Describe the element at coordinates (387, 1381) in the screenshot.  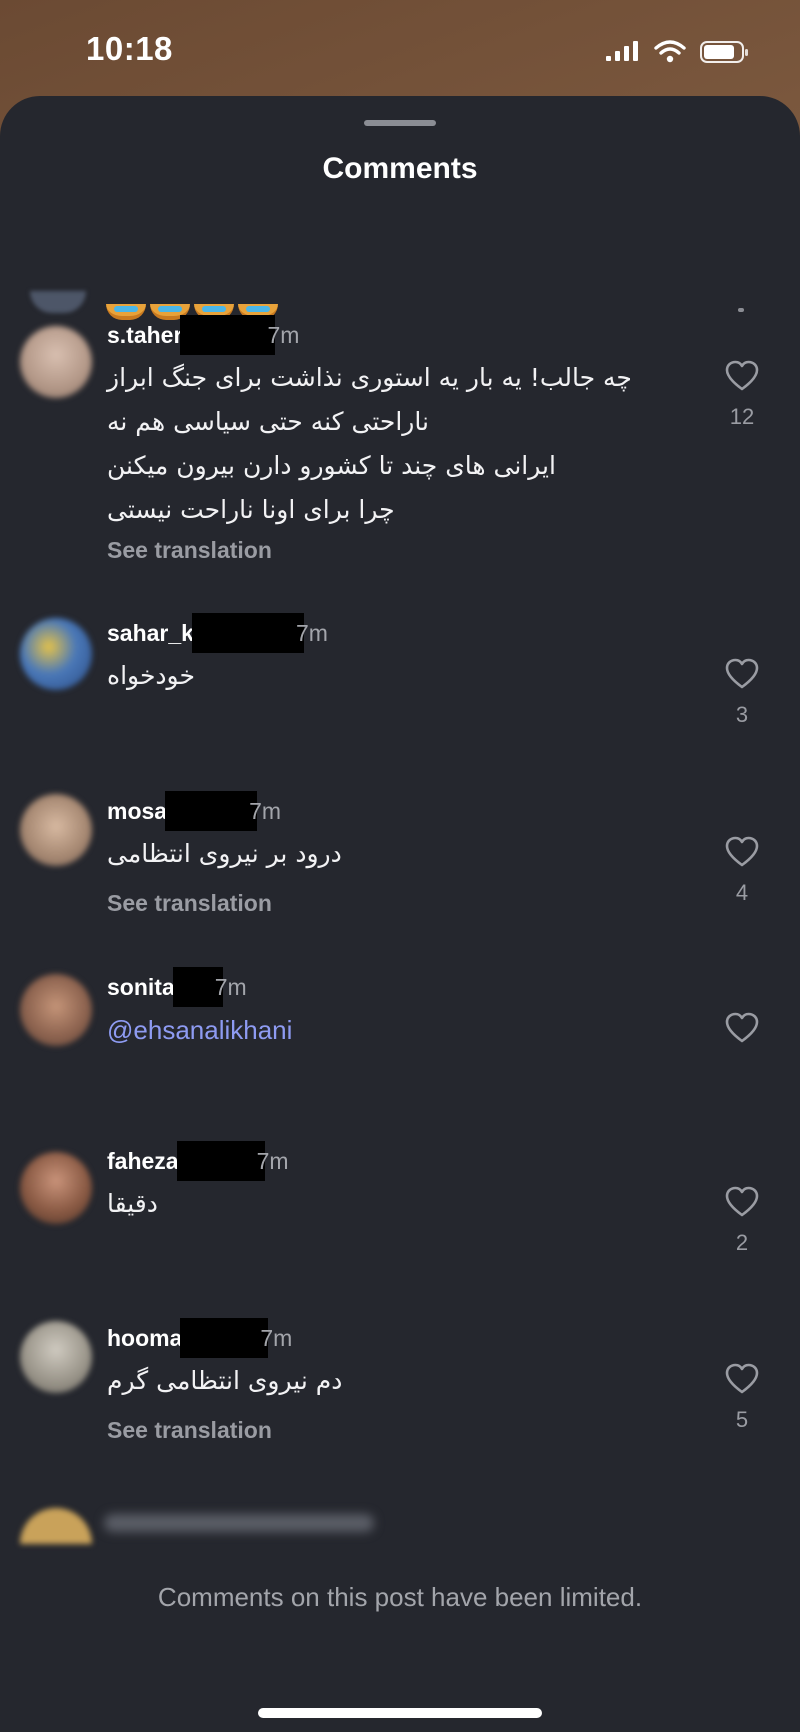
I see `comment-text: دم نیروی انتظامی گرم` at that location.